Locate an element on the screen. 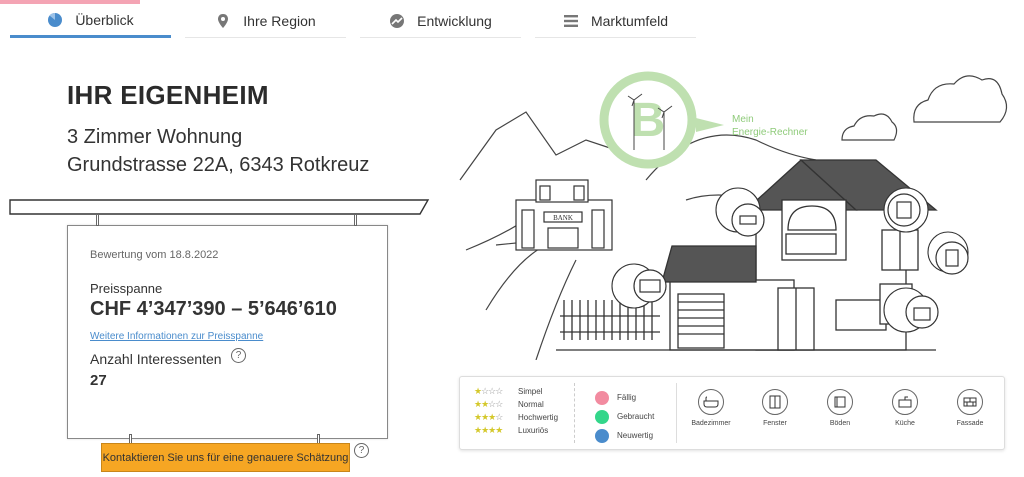 This screenshot has height=477, width=1024. category-label: Küche is located at coordinates (905, 423).